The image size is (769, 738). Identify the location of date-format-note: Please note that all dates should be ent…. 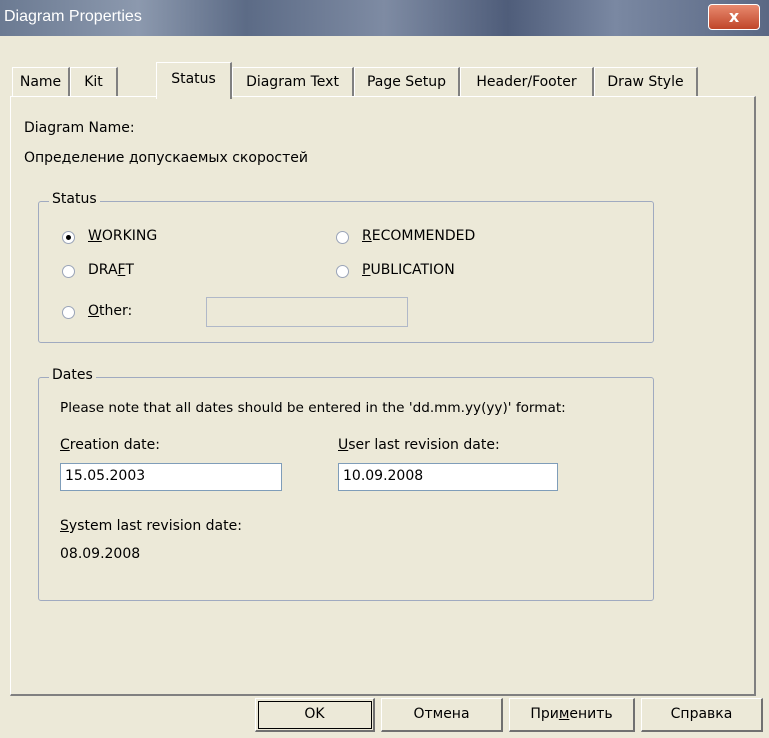
(313, 408).